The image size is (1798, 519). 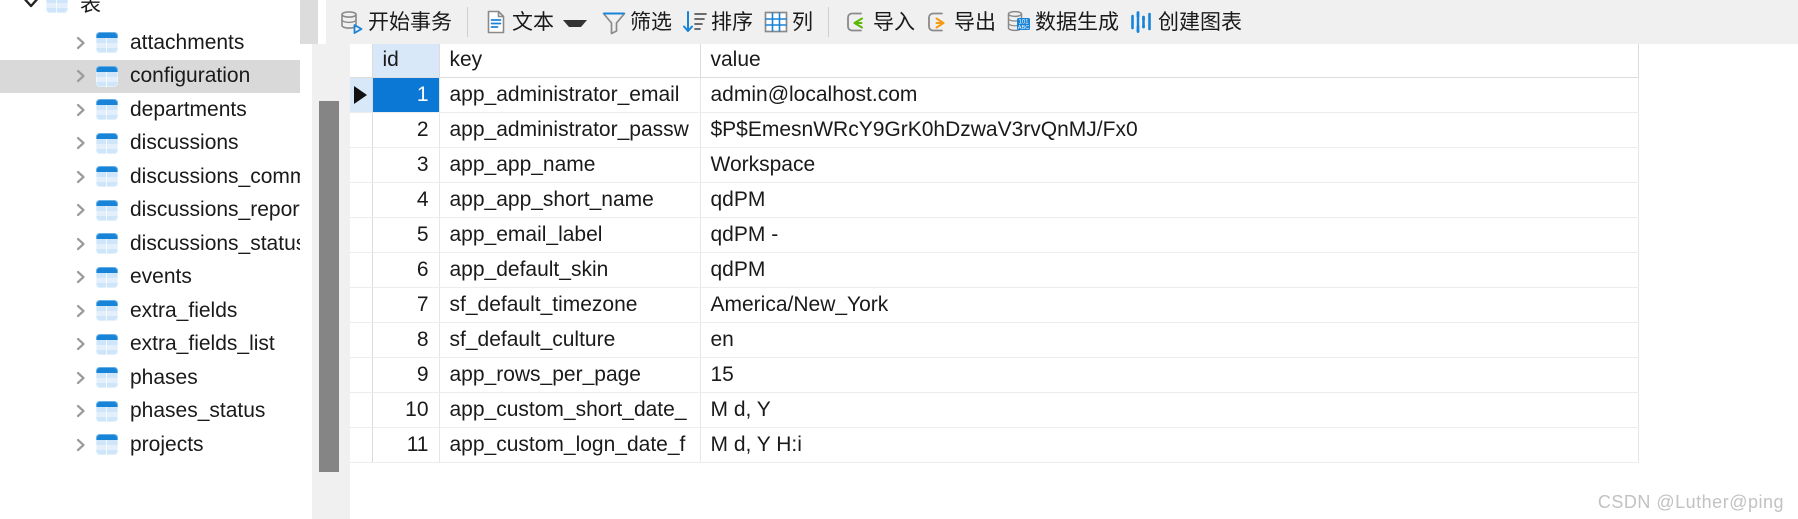 I want to click on cell-key: app_rows_per_page, so click(x=570, y=375).